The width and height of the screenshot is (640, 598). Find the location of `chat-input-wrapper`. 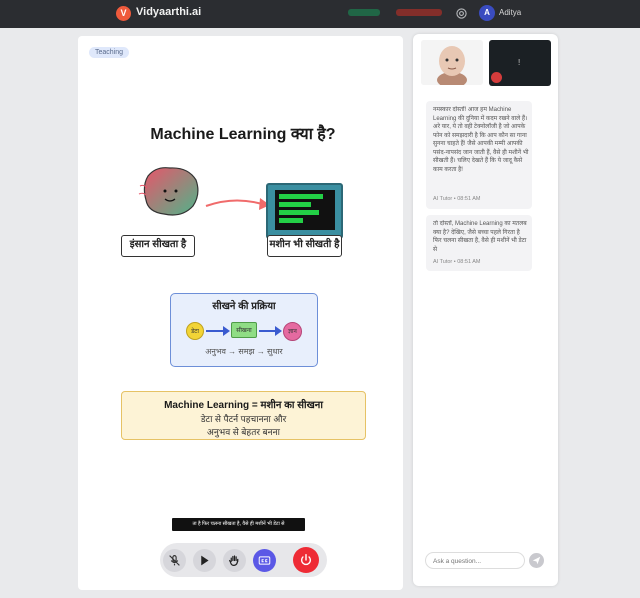

chat-input-wrapper is located at coordinates (475, 560).